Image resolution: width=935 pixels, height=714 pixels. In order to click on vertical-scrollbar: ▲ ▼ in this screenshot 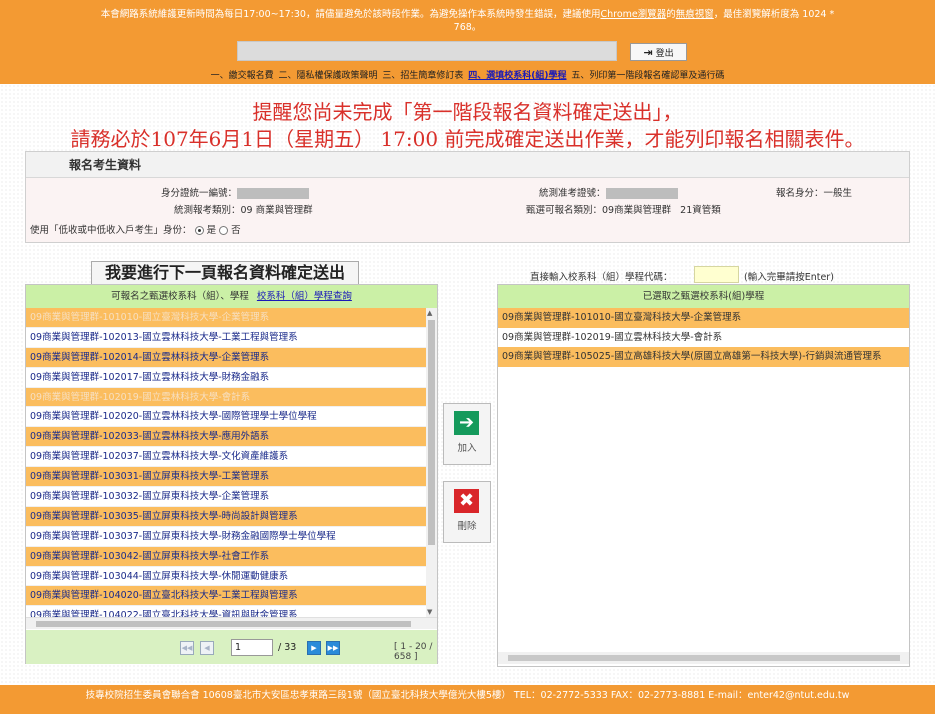, I will do `click(431, 462)`.